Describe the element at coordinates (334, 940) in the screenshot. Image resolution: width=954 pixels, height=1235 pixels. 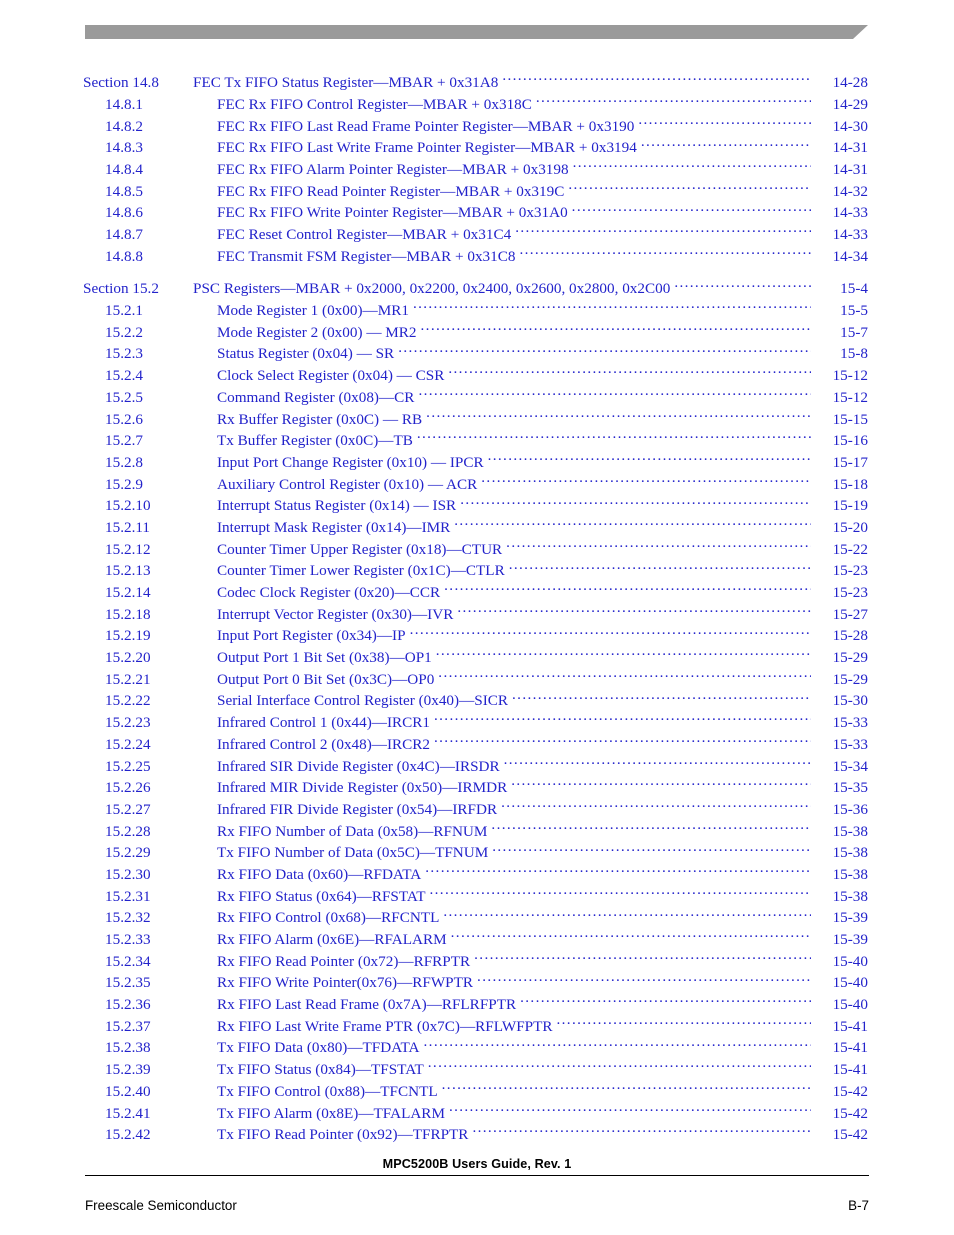
I see `toc-entry-title: Rx FIFO Alarm (0x6E)—RFALARM` at that location.